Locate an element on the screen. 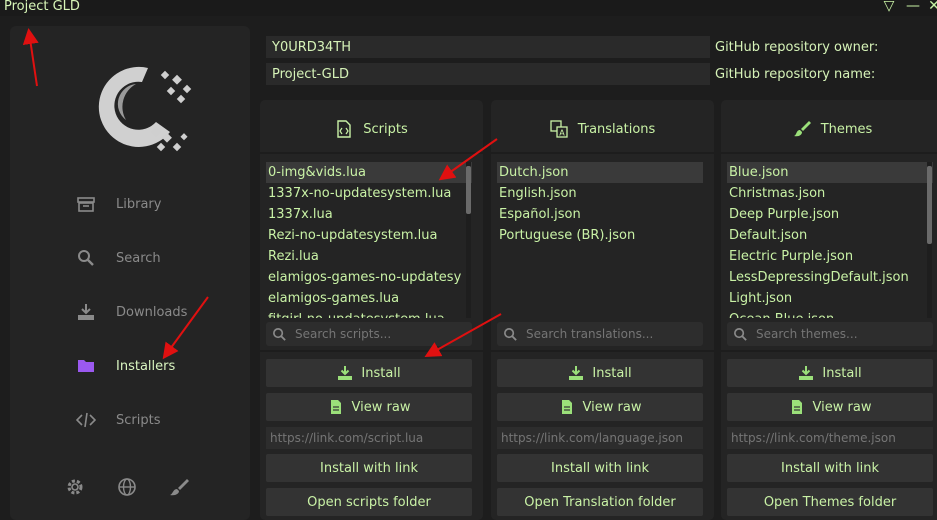 This screenshot has width=937, height=520. list-item: Deep Purple.json is located at coordinates (830, 214).